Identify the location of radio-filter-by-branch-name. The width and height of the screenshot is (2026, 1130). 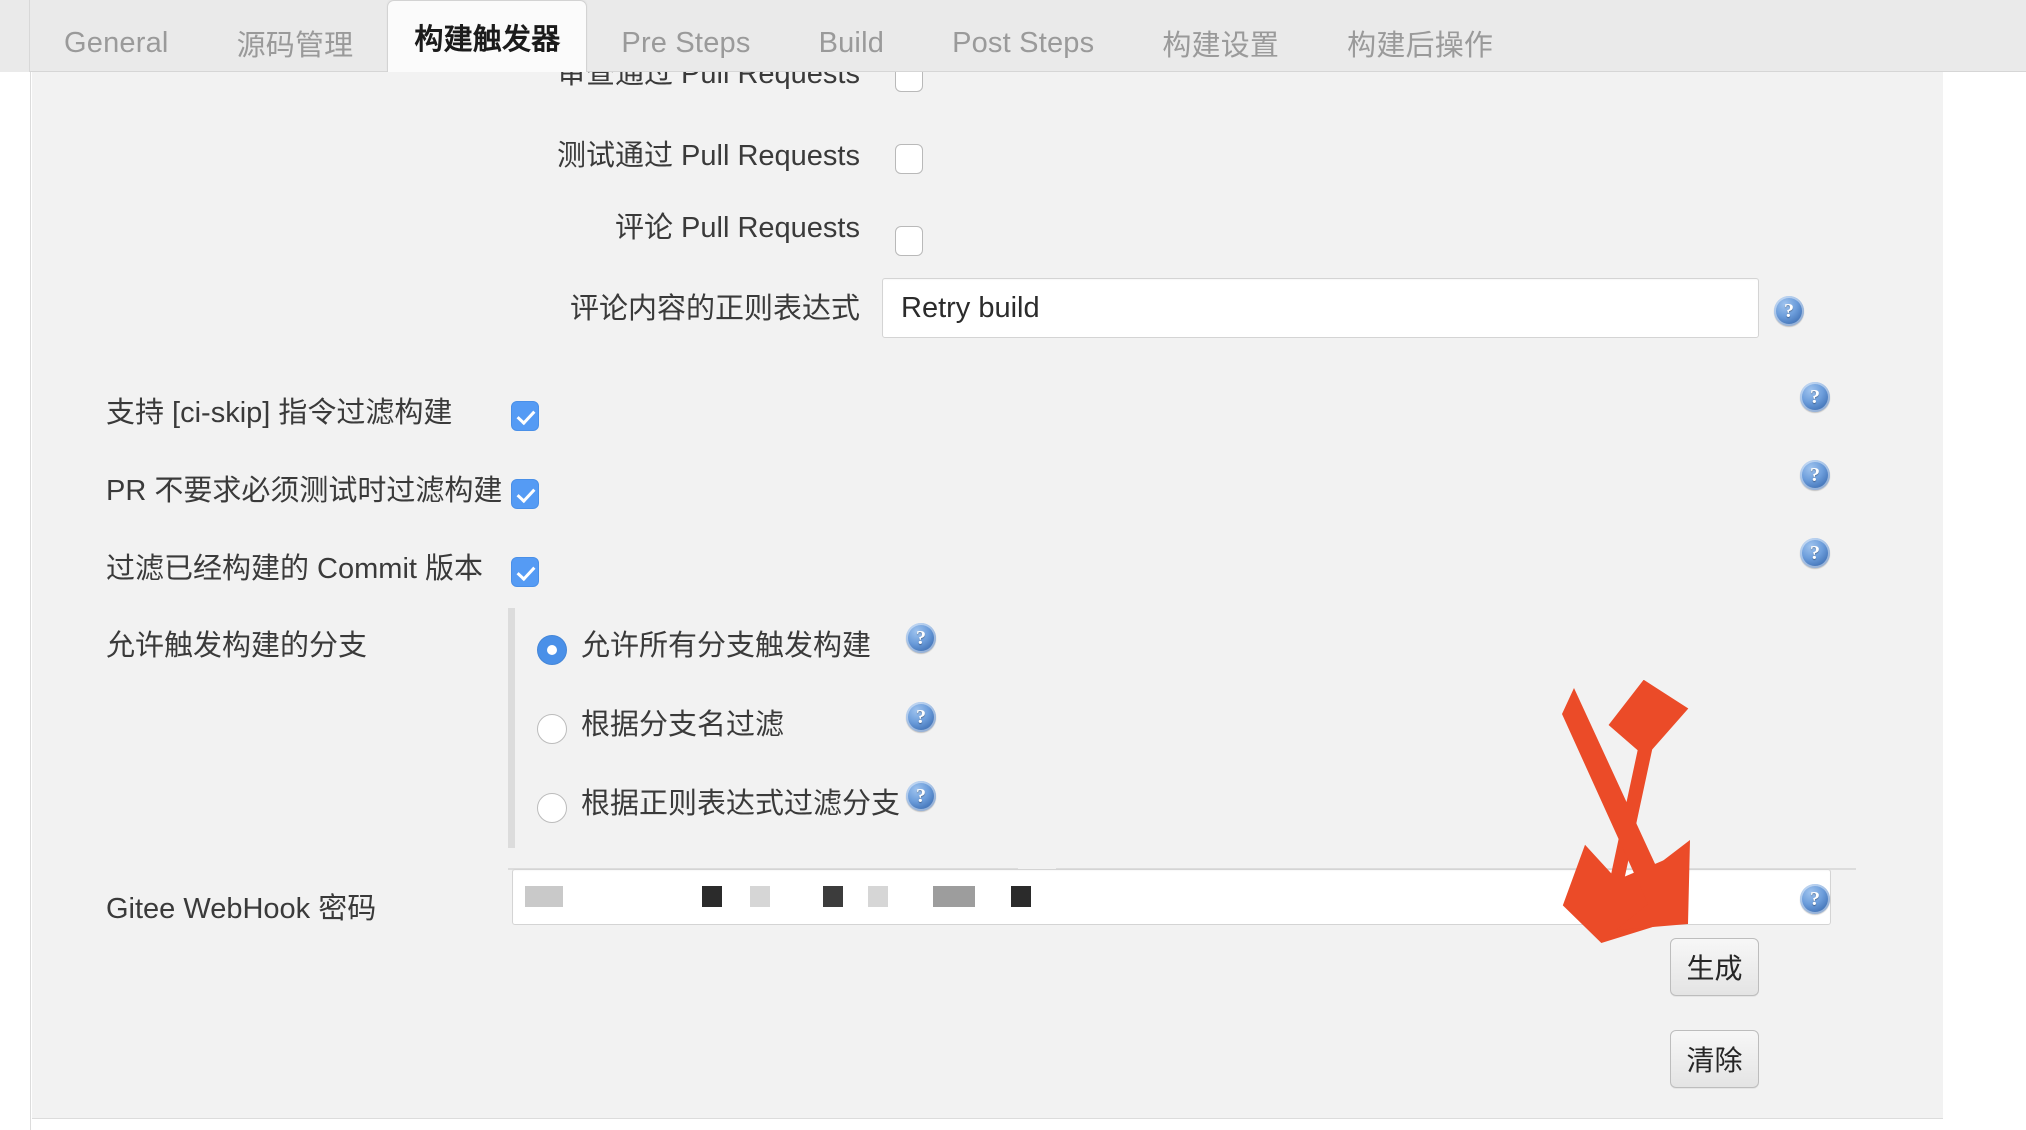
(552, 729).